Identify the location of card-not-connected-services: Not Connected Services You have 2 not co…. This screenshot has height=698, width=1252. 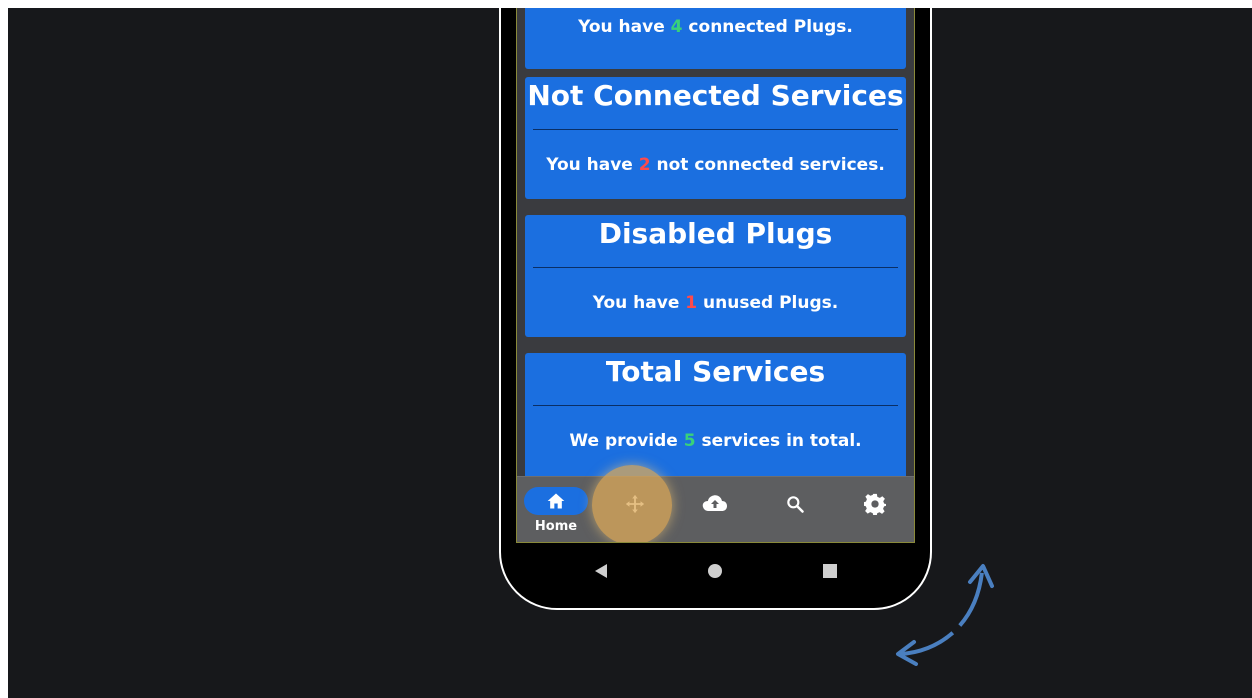
(715, 138).